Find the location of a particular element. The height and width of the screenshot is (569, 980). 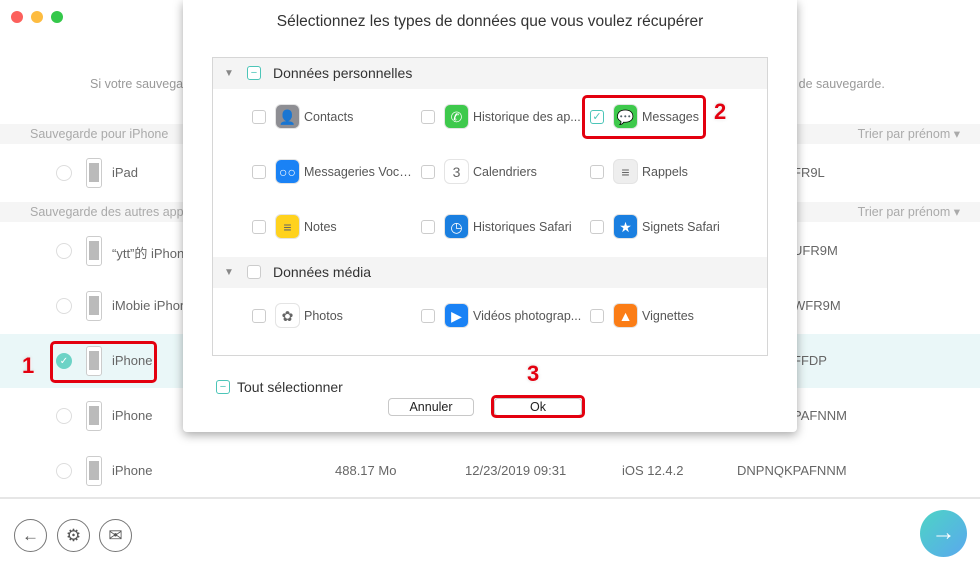

device-name: iPad is located at coordinates (125, 172).